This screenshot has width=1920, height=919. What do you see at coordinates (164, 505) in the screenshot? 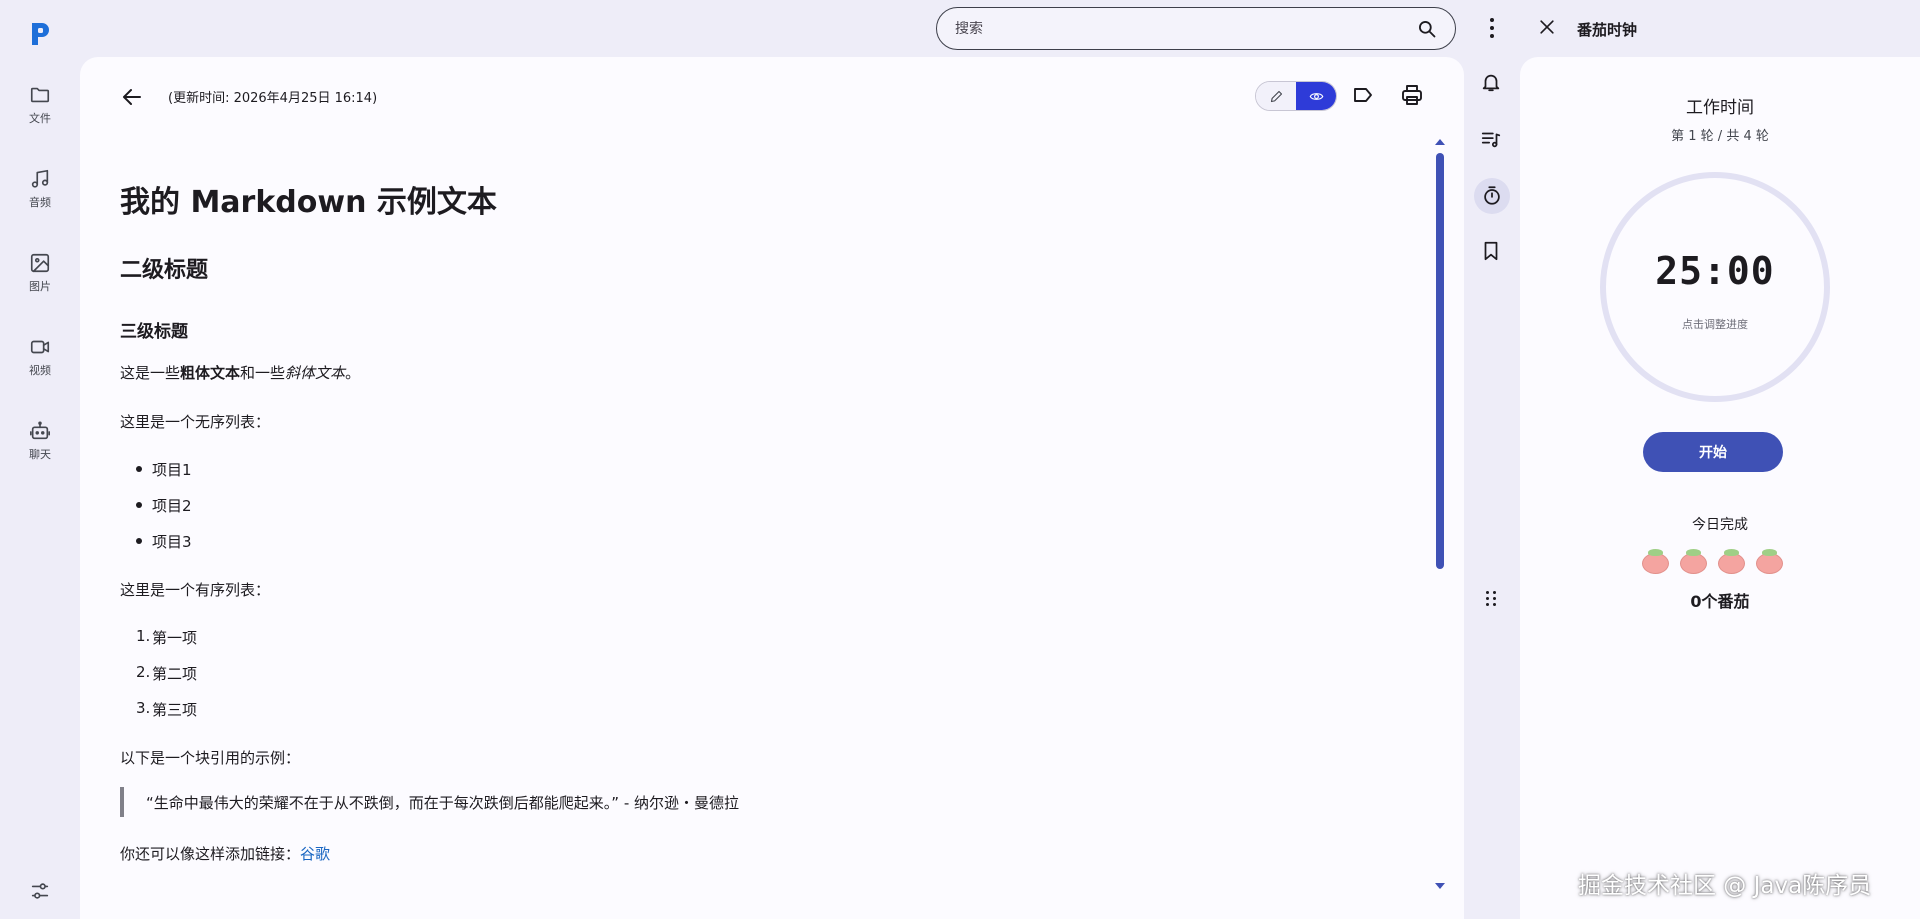
I see `list-item: 项目2` at bounding box center [164, 505].